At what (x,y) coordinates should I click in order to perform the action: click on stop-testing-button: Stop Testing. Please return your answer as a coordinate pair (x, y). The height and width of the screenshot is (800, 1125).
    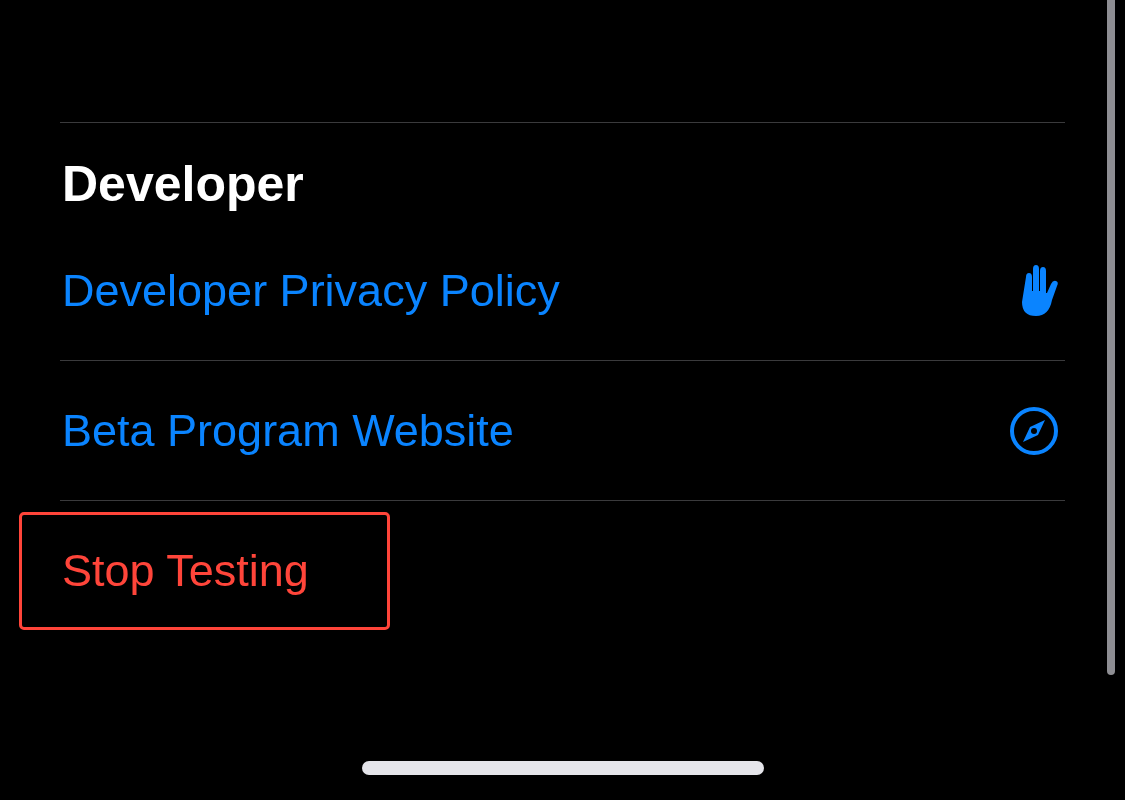
    Looking at the image, I should click on (204, 571).